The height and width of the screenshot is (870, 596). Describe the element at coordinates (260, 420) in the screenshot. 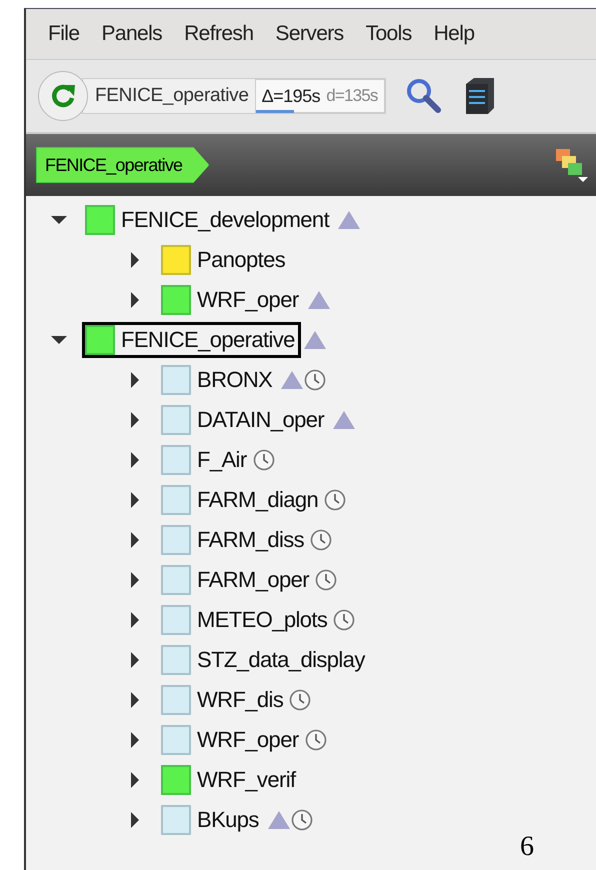

I see `node-name: DATAIN_oper` at that location.